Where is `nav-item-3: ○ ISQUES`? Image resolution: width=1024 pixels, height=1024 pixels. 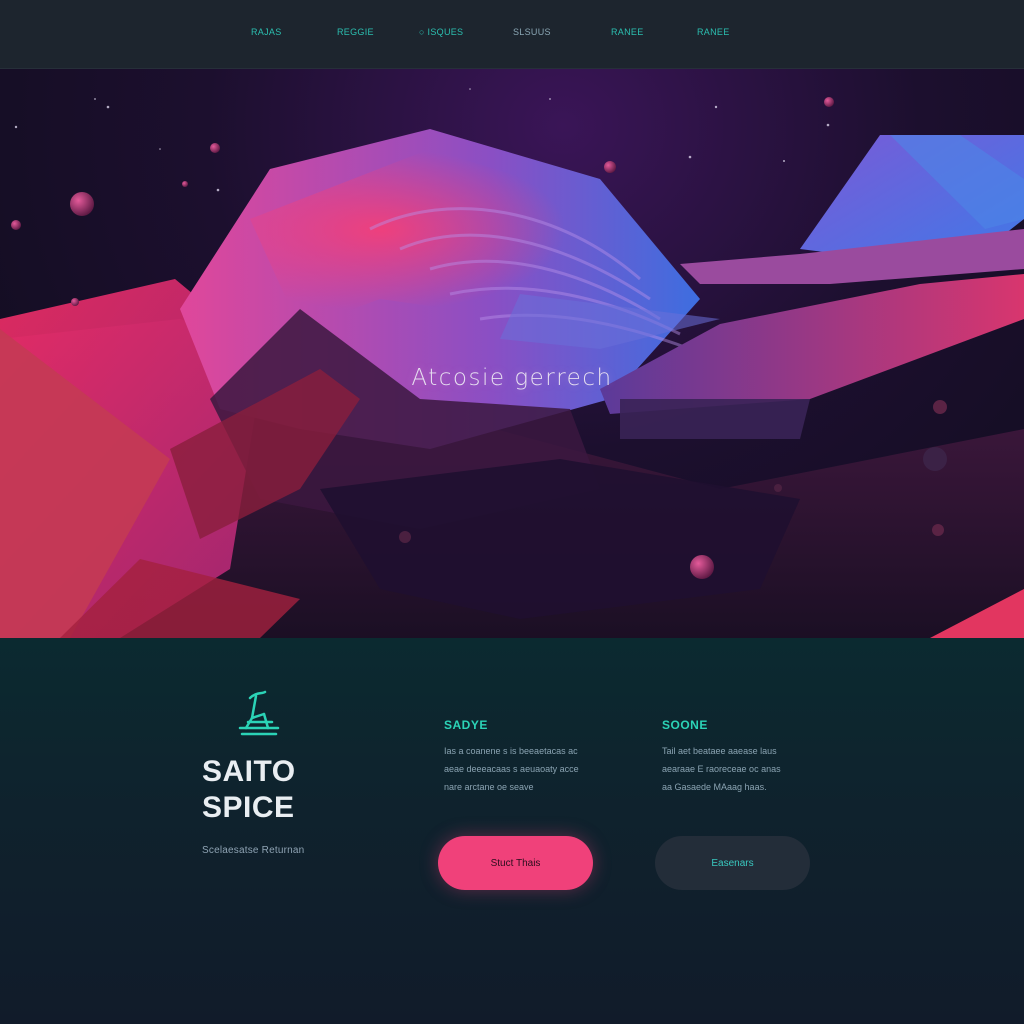 nav-item-3: ○ ISQUES is located at coordinates (441, 32).